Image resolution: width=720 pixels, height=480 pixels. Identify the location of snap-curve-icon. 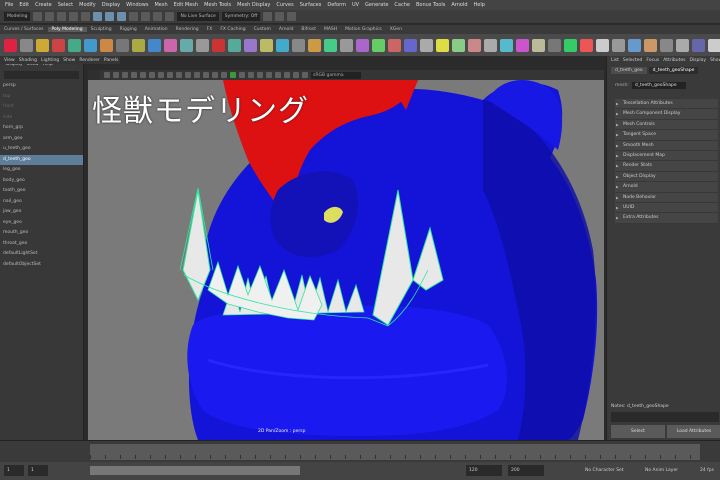
(146, 16).